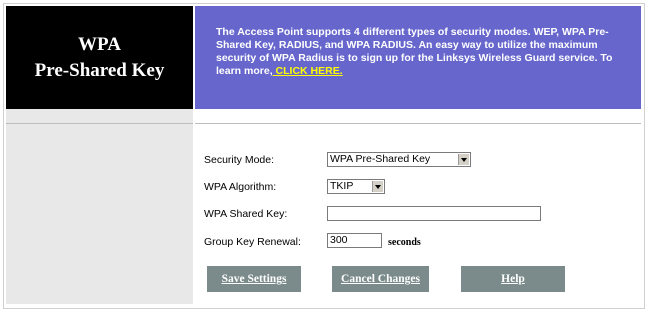  I want to click on save-settings-button: Save Settings, so click(254, 279).